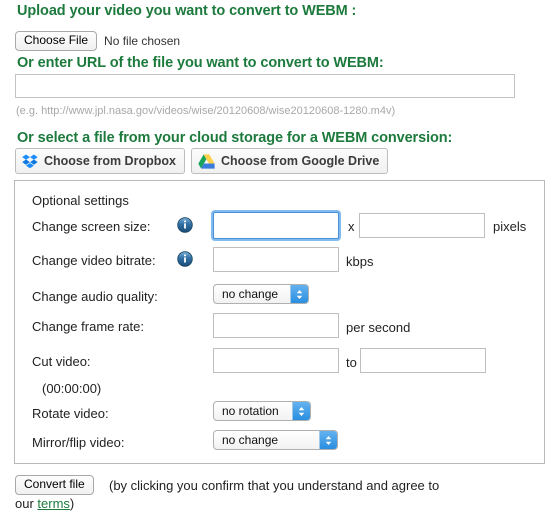 This screenshot has height=518, width=556. I want to click on screen-size-unit-label: pixels, so click(510, 226).